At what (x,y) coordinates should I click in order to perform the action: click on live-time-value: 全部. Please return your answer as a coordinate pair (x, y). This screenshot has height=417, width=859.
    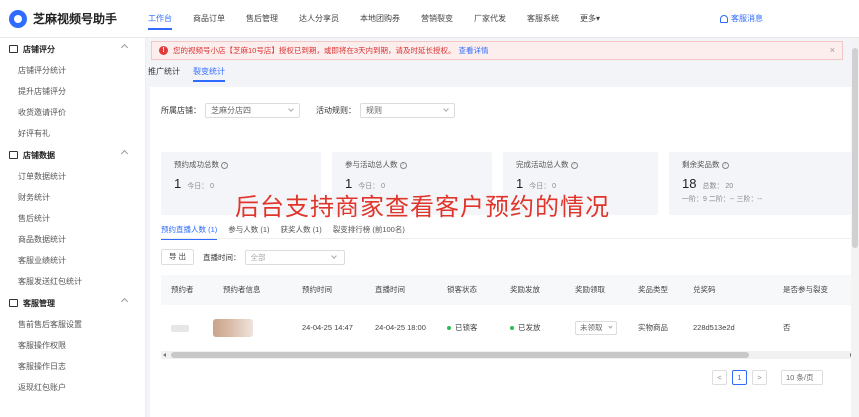
    Looking at the image, I should click on (258, 257).